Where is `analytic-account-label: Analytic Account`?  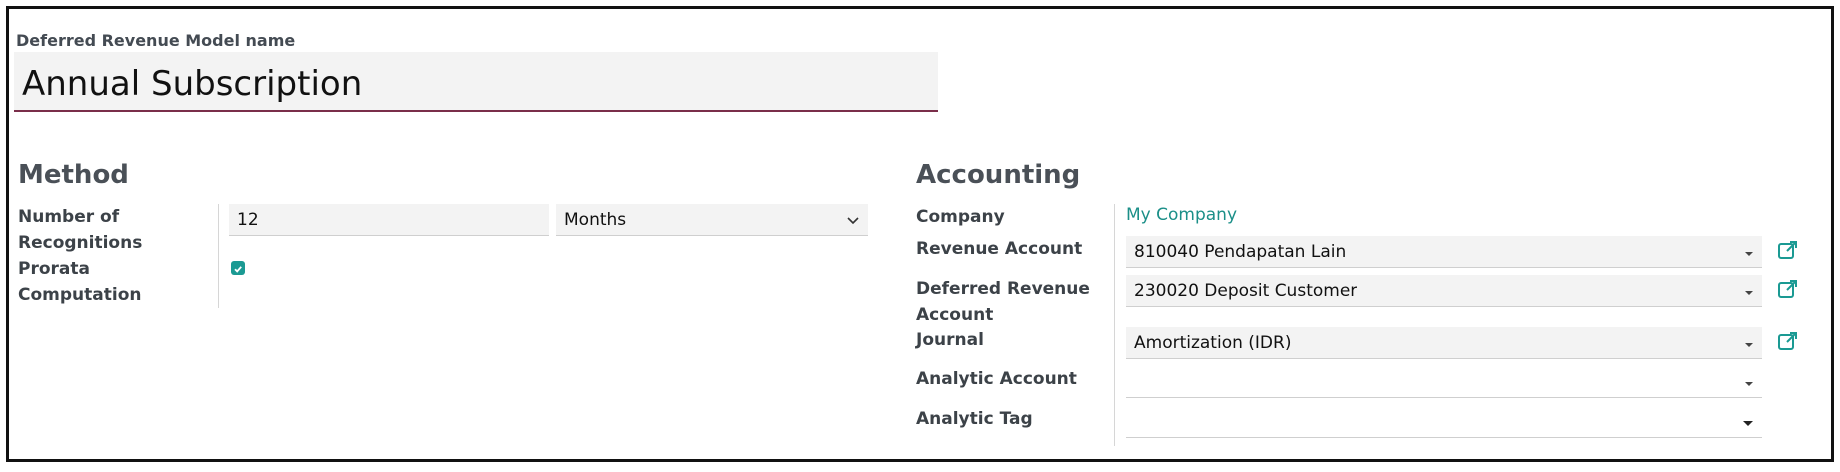 analytic-account-label: Analytic Account is located at coordinates (996, 379).